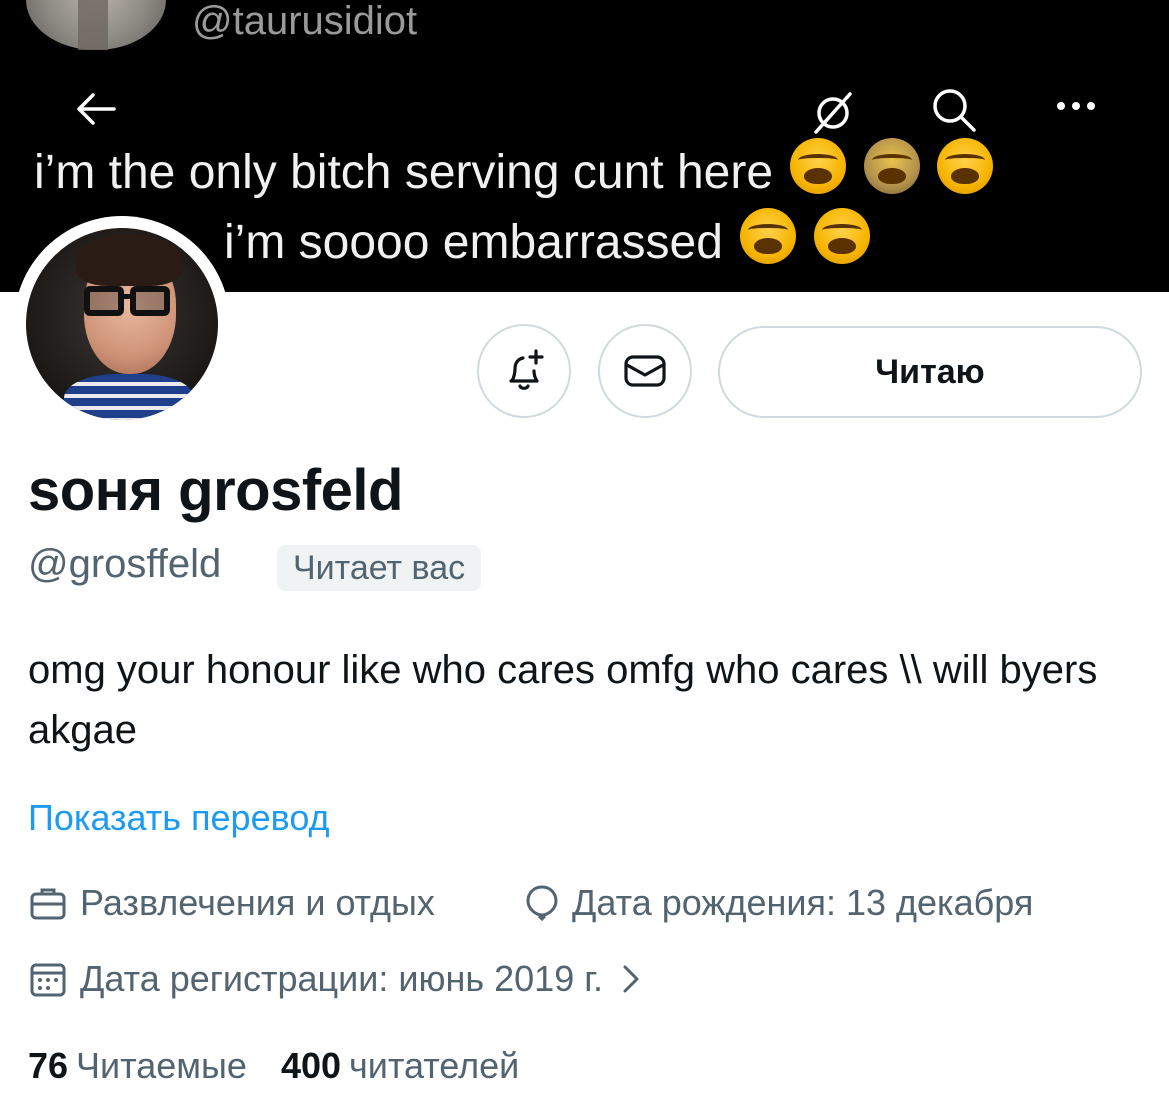 This screenshot has height=1105, width=1169. I want to click on message-button, so click(645, 371).